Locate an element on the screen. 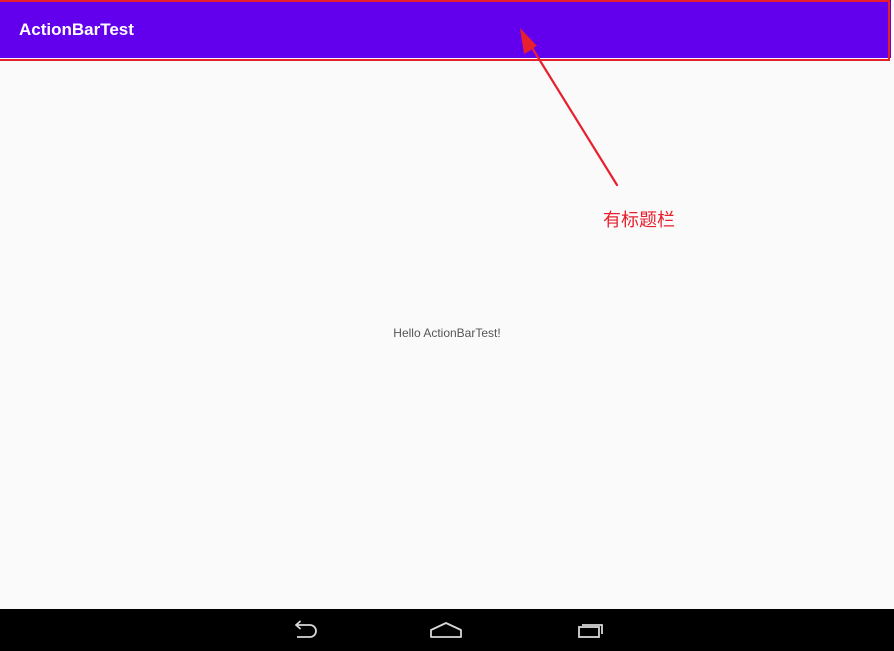  recents-icon is located at coordinates (590, 631).